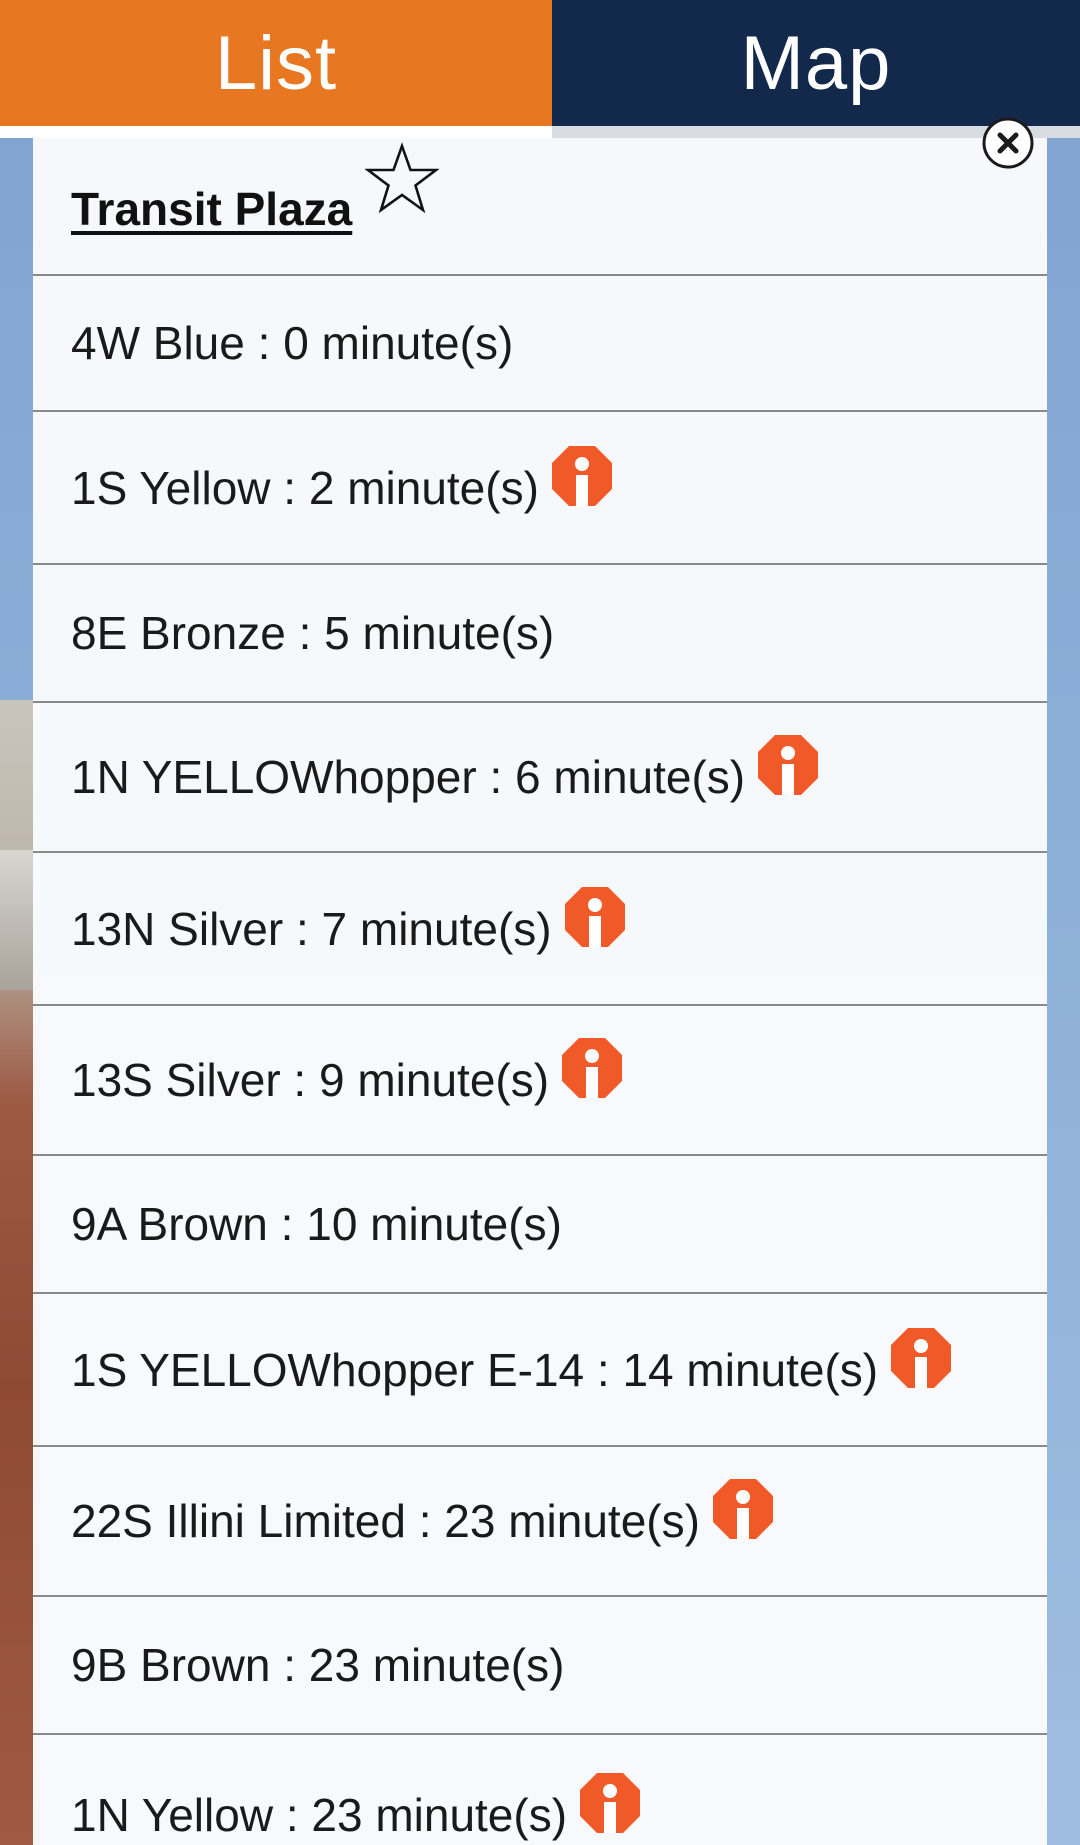 Image resolution: width=1080 pixels, height=1845 pixels. Describe the element at coordinates (311, 928) in the screenshot. I see `departure-text: 13N Silver : 7 minute(s)` at that location.